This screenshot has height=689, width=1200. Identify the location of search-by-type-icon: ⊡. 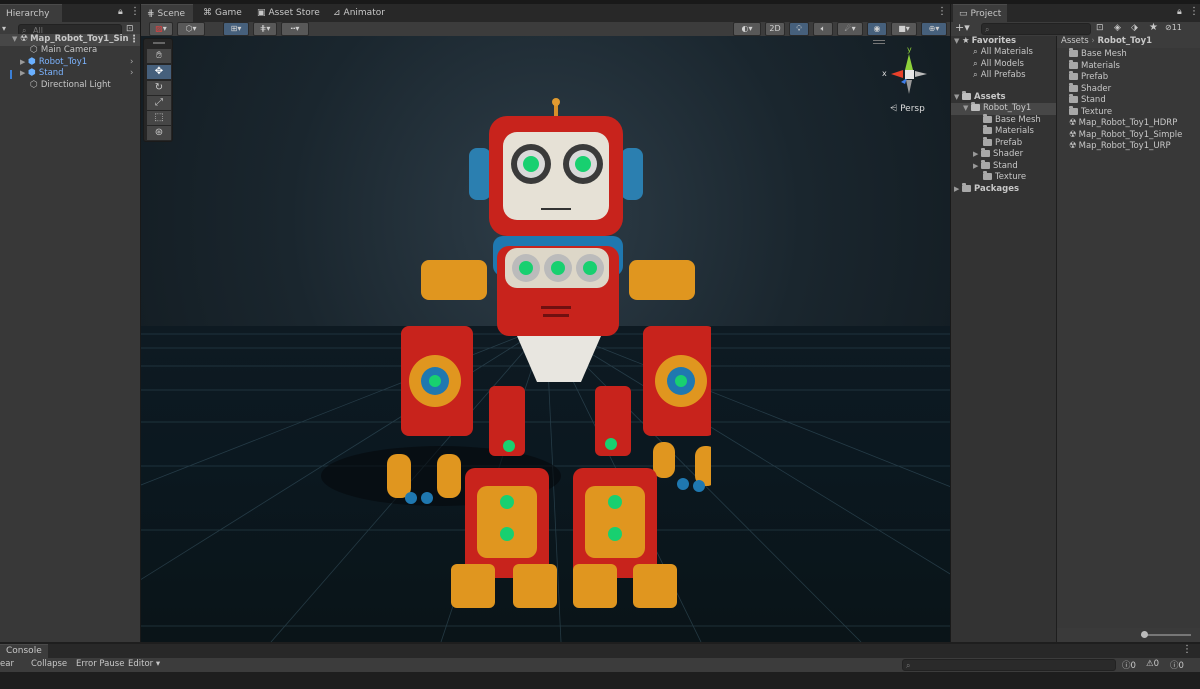
(1100, 28).